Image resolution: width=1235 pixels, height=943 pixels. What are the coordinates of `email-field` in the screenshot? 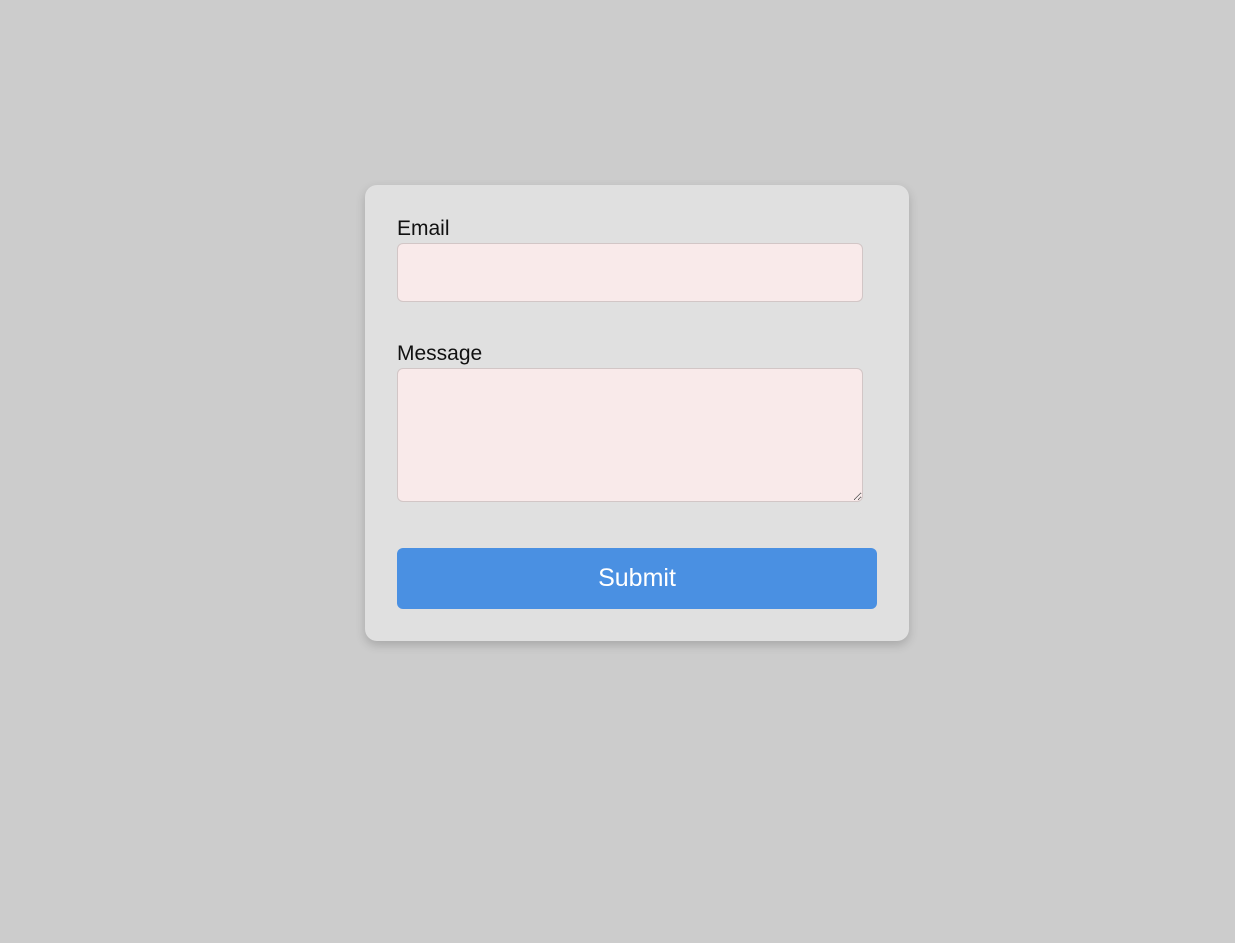 It's located at (630, 272).